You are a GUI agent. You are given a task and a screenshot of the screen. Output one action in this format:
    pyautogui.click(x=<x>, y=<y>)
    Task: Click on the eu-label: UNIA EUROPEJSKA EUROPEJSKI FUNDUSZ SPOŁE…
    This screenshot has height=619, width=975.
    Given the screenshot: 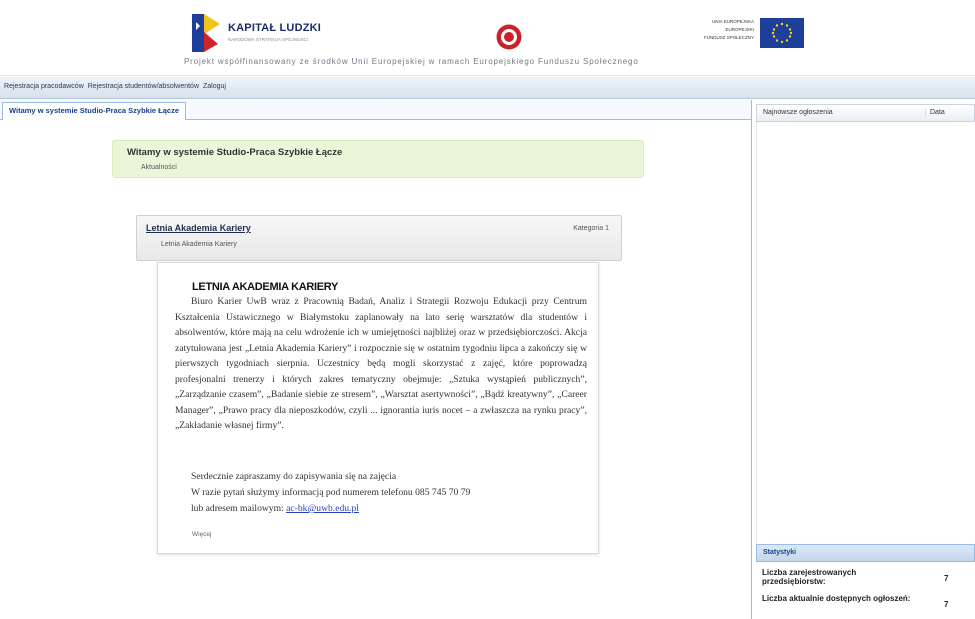 What is the action you would take?
    pyautogui.click(x=728, y=29)
    